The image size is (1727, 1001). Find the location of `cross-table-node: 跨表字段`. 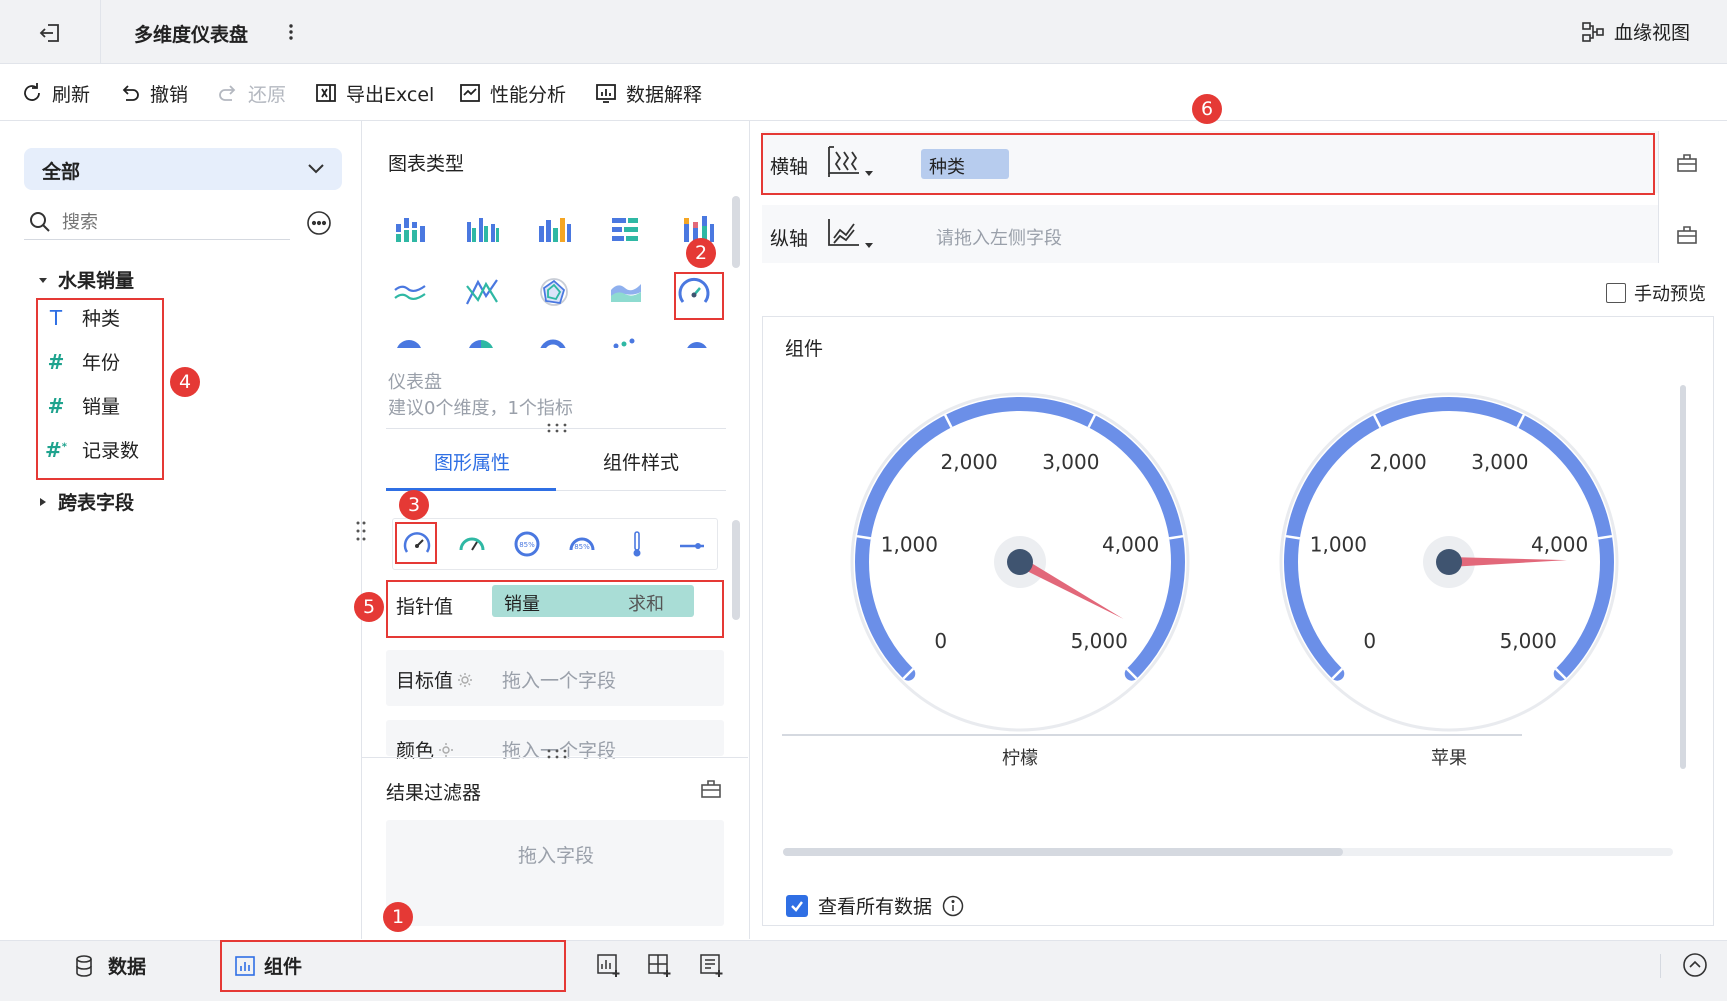

cross-table-node: 跨表字段 is located at coordinates (86, 501).